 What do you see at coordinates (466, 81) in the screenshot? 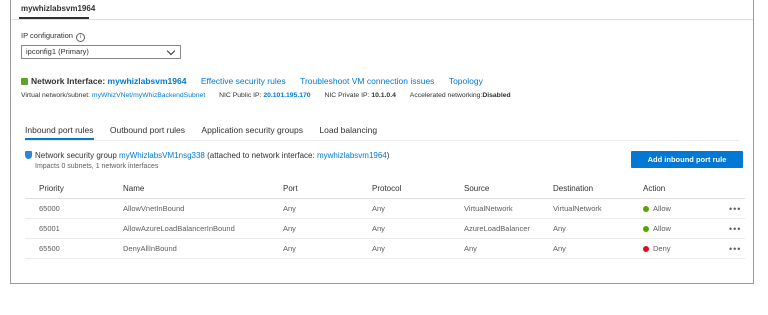
I see `topology-link: Topology` at bounding box center [466, 81].